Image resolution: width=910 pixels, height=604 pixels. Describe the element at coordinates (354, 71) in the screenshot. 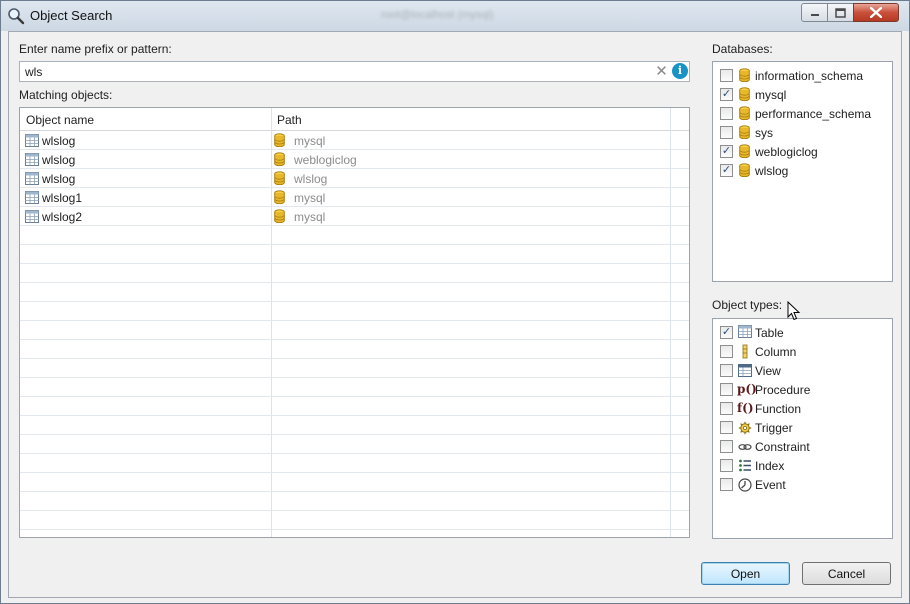

I see `search-input: wls ✕ i` at that location.